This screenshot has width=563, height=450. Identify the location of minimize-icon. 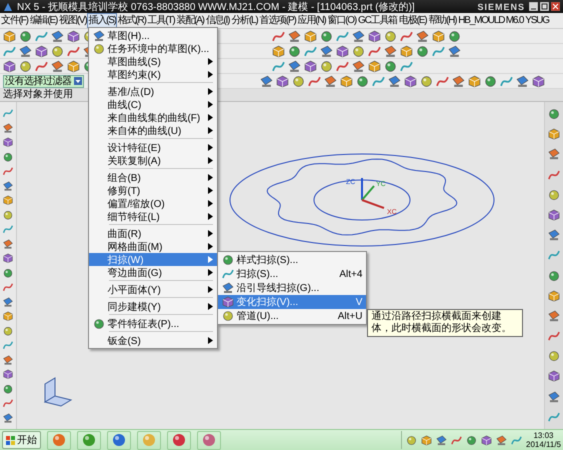
(533, 6).